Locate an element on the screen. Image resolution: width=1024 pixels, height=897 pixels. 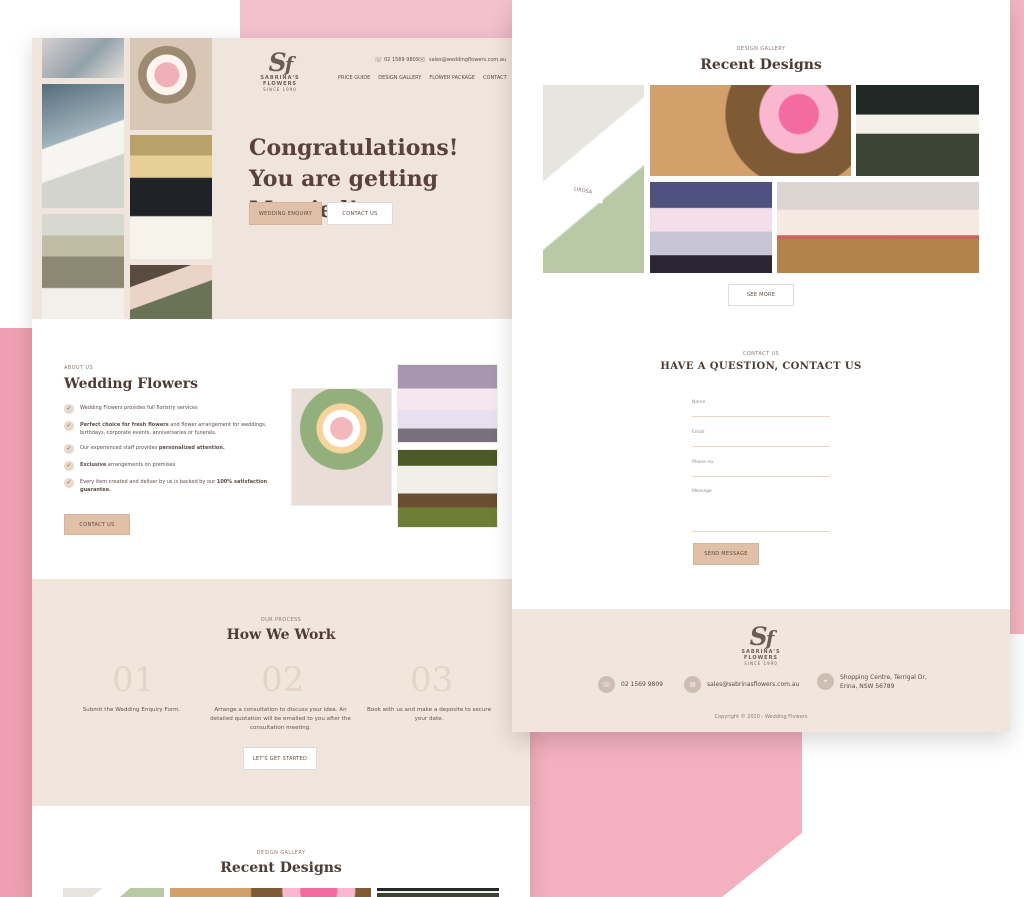
phone-field-label: Phone no. is located at coordinates (703, 462).